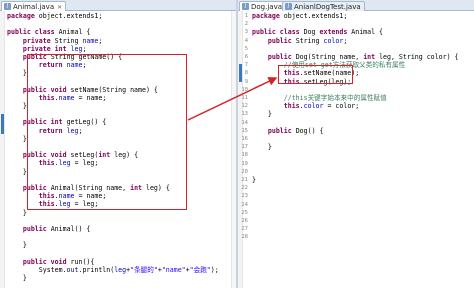 Image resolution: width=474 pixels, height=288 pixels. I want to click on code-token: Dog() {, so click(307, 130).